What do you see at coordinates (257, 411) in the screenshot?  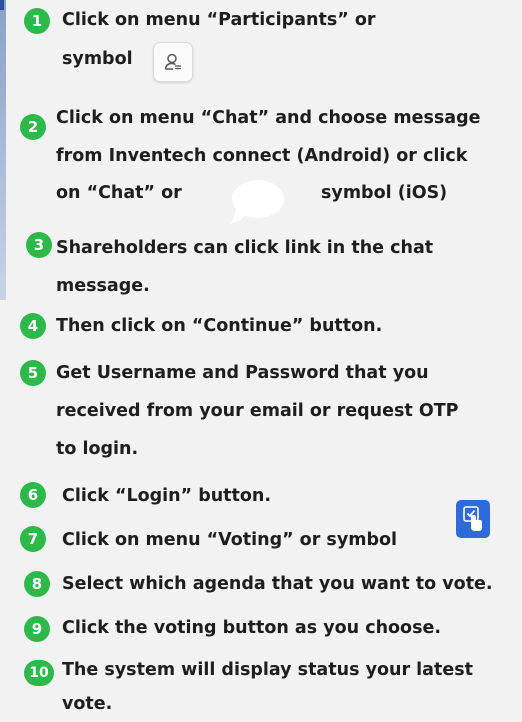 I see `step-text-line: received from your email or request OTP` at bounding box center [257, 411].